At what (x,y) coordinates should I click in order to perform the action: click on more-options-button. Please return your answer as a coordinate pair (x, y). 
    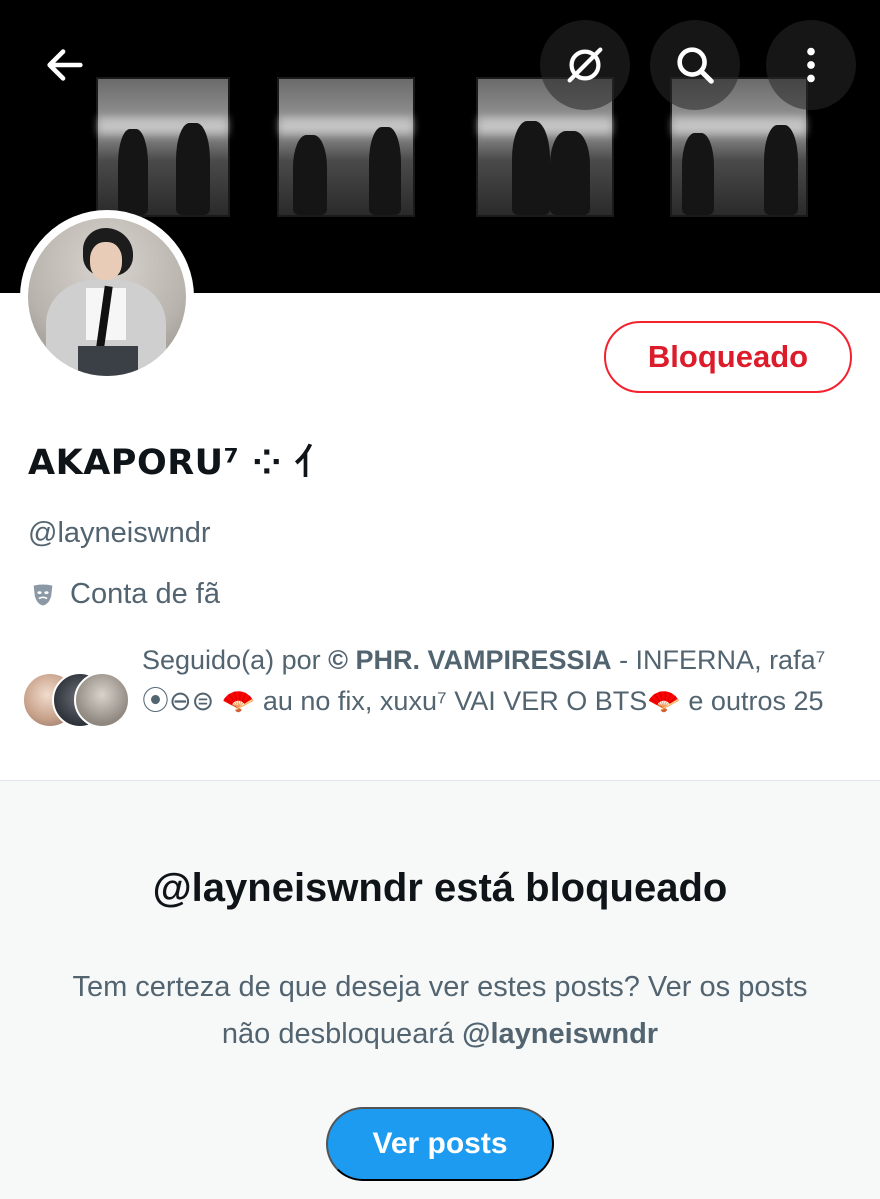
    Looking at the image, I should click on (811, 65).